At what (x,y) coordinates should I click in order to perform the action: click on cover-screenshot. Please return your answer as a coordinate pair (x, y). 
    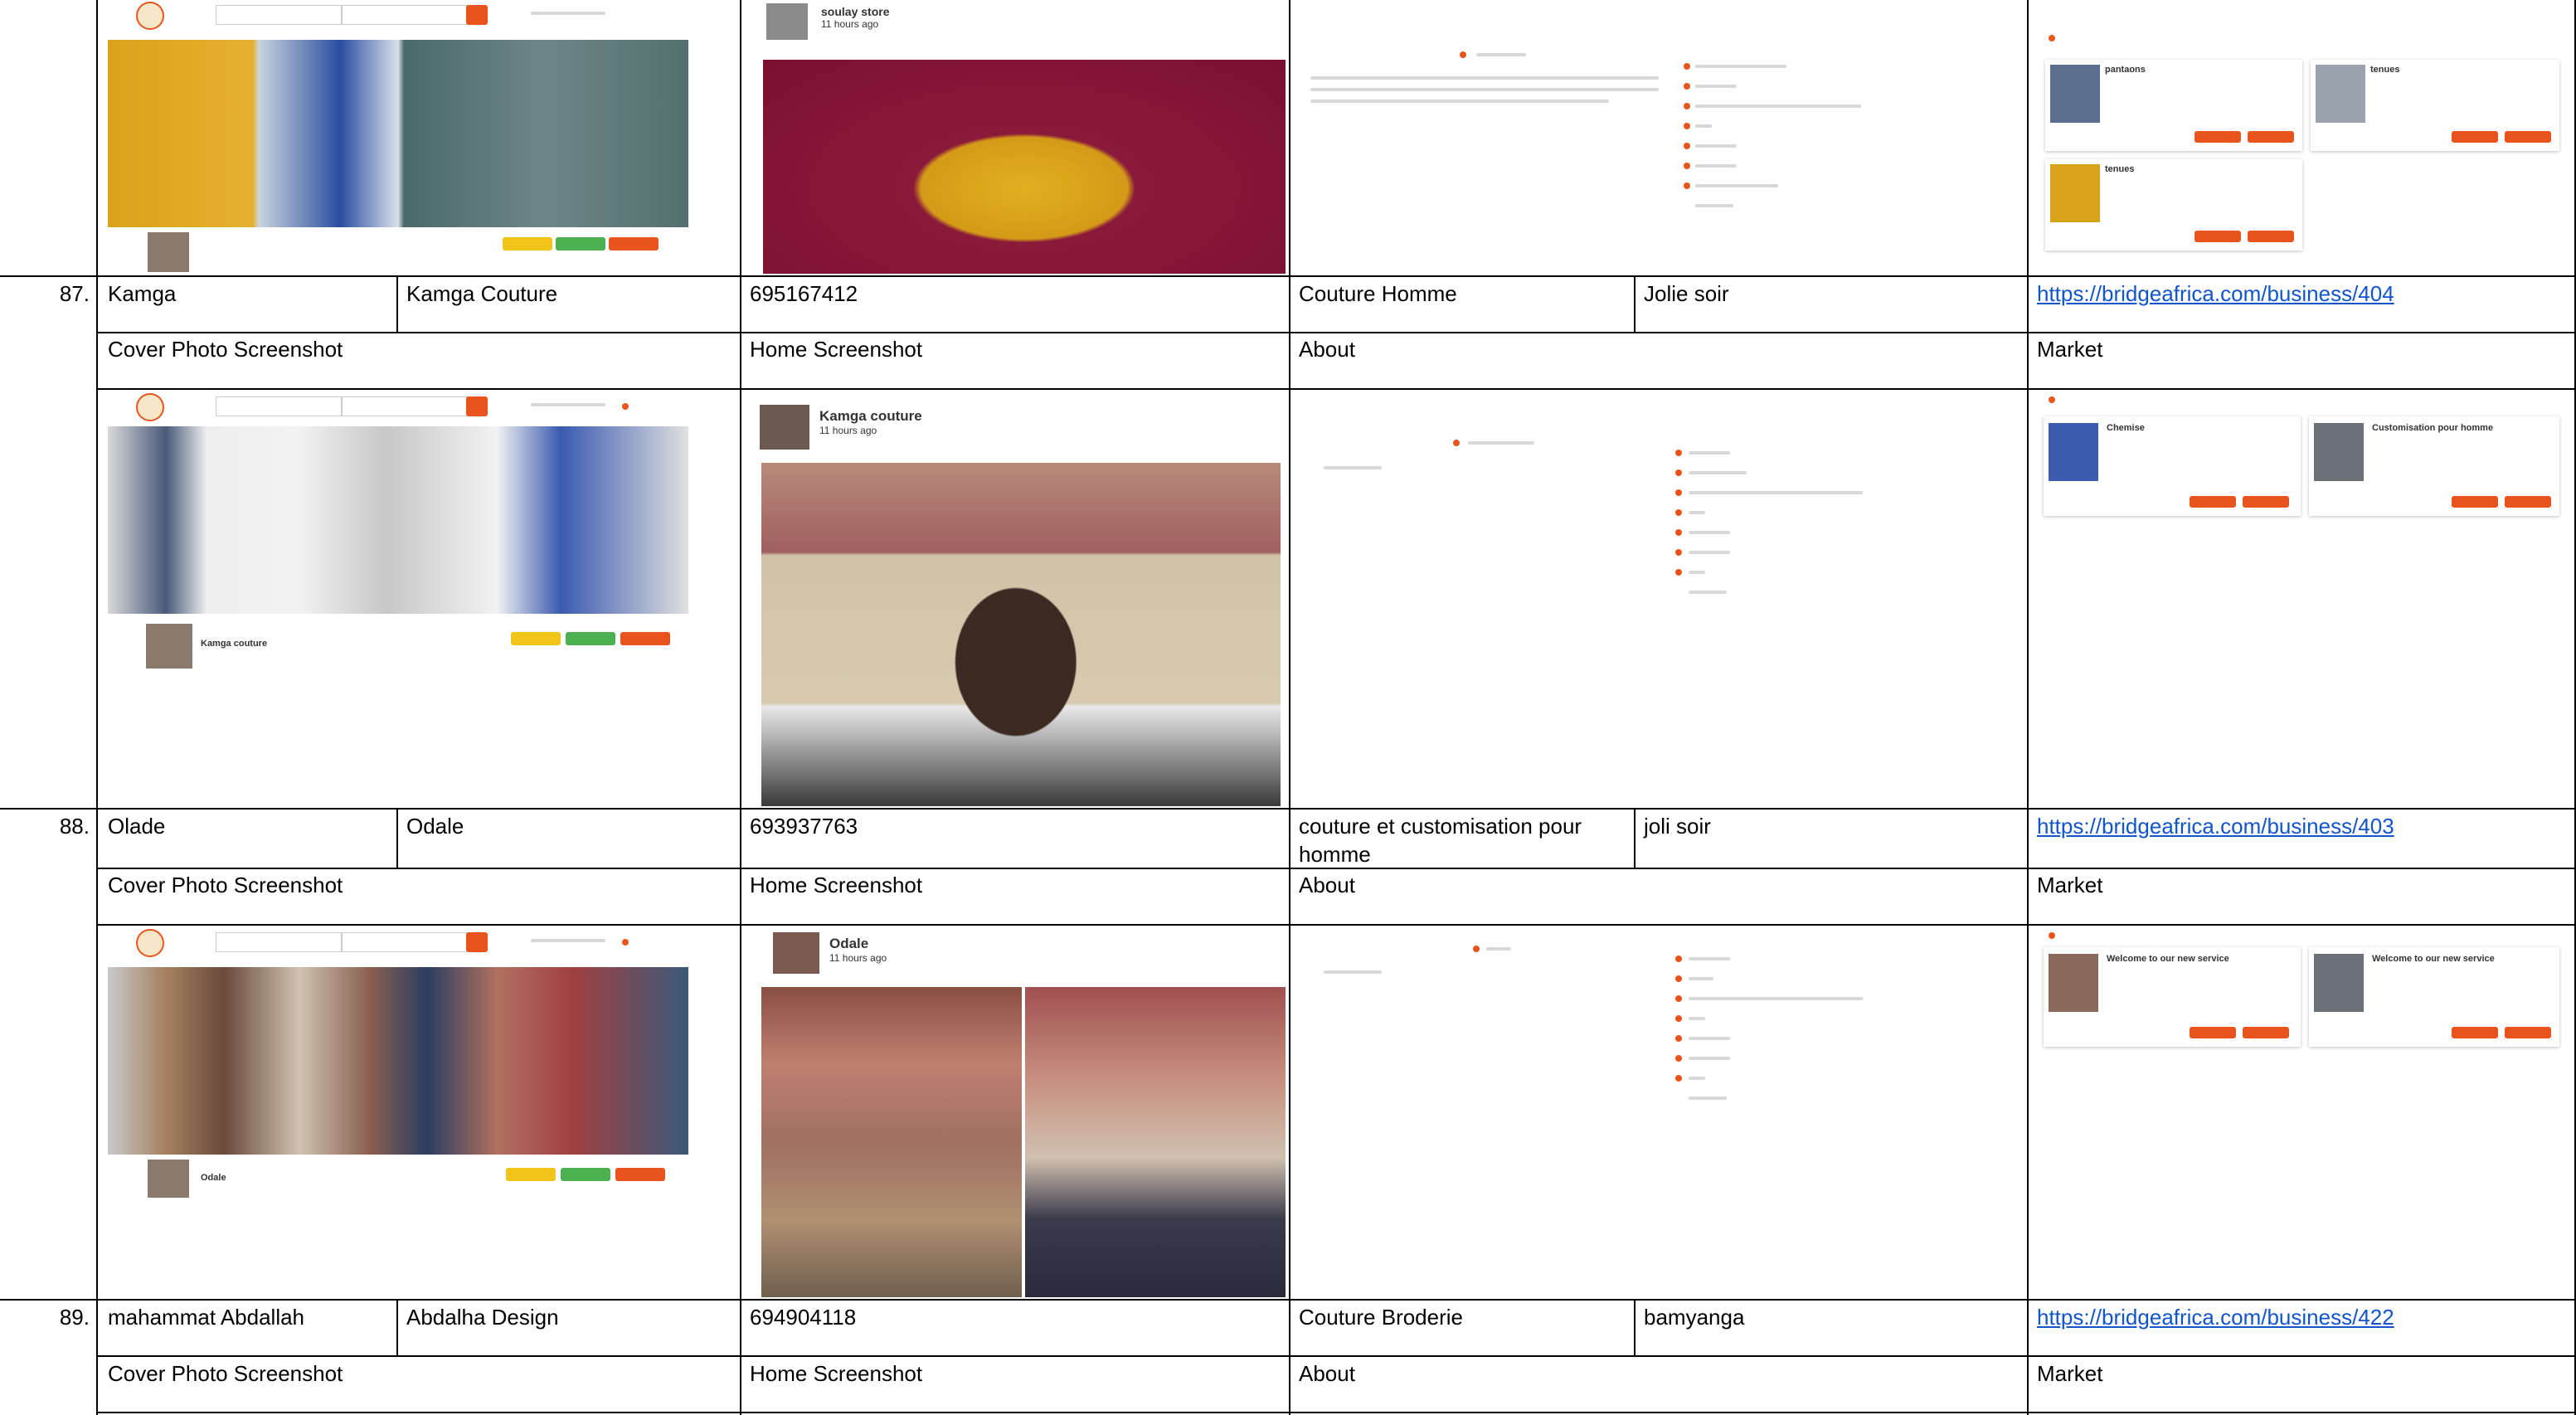
    Looking at the image, I should click on (398, 137).